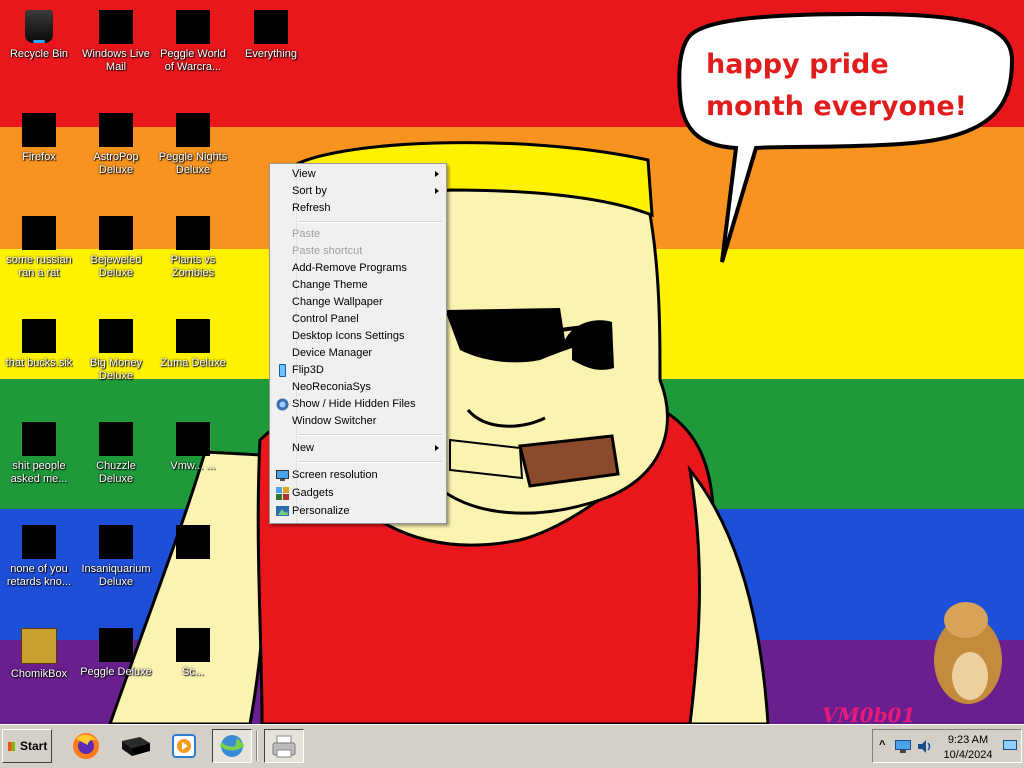 This screenshot has height=768, width=1024. I want to click on taskbar-download-manager-button, so click(232, 746).